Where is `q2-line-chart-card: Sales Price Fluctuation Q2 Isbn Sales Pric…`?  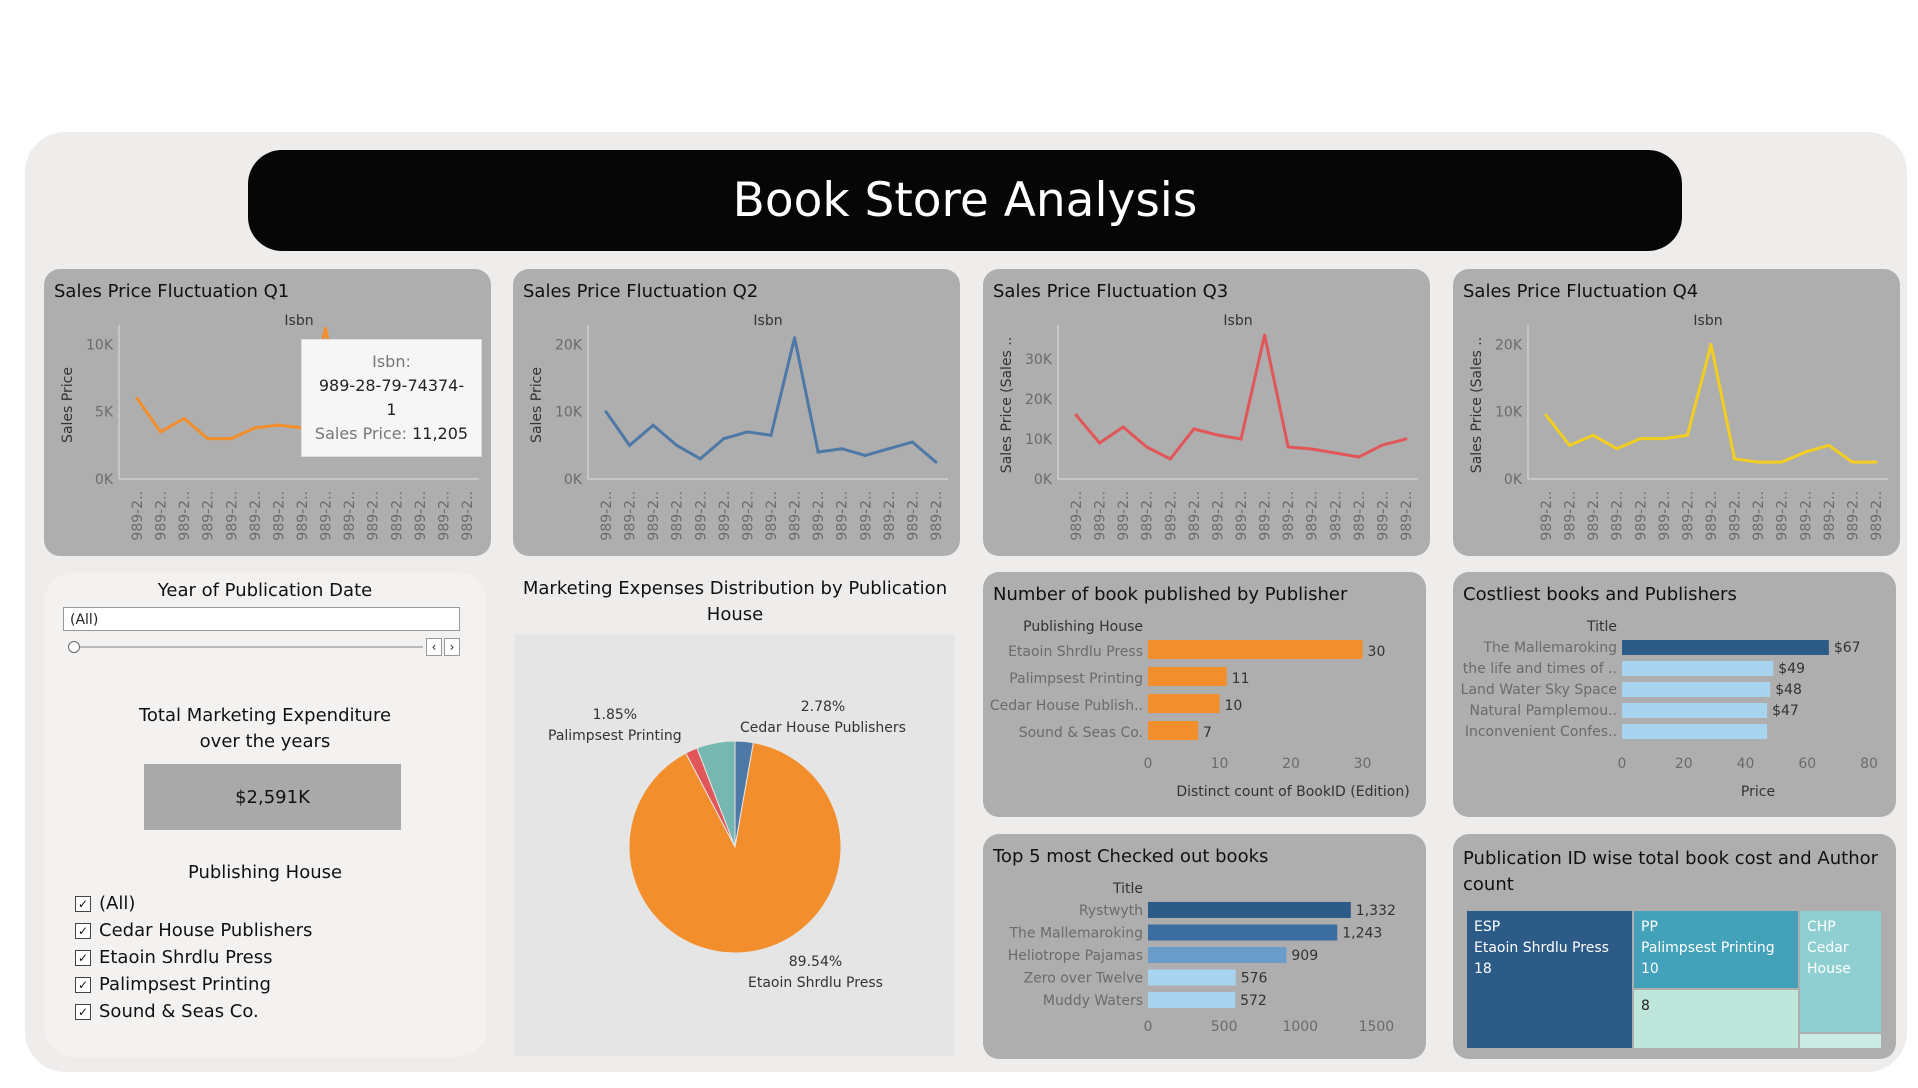
q2-line-chart-card: Sales Price Fluctuation Q2 Isbn Sales Pric… is located at coordinates (736, 412).